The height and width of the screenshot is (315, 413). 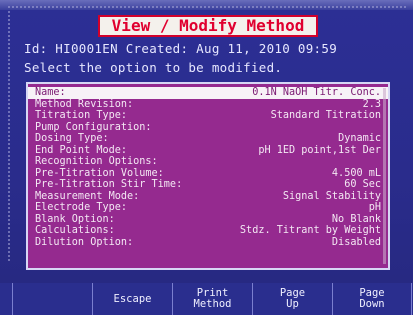 I want to click on option-label: Method Revision:, so click(x=84, y=104).